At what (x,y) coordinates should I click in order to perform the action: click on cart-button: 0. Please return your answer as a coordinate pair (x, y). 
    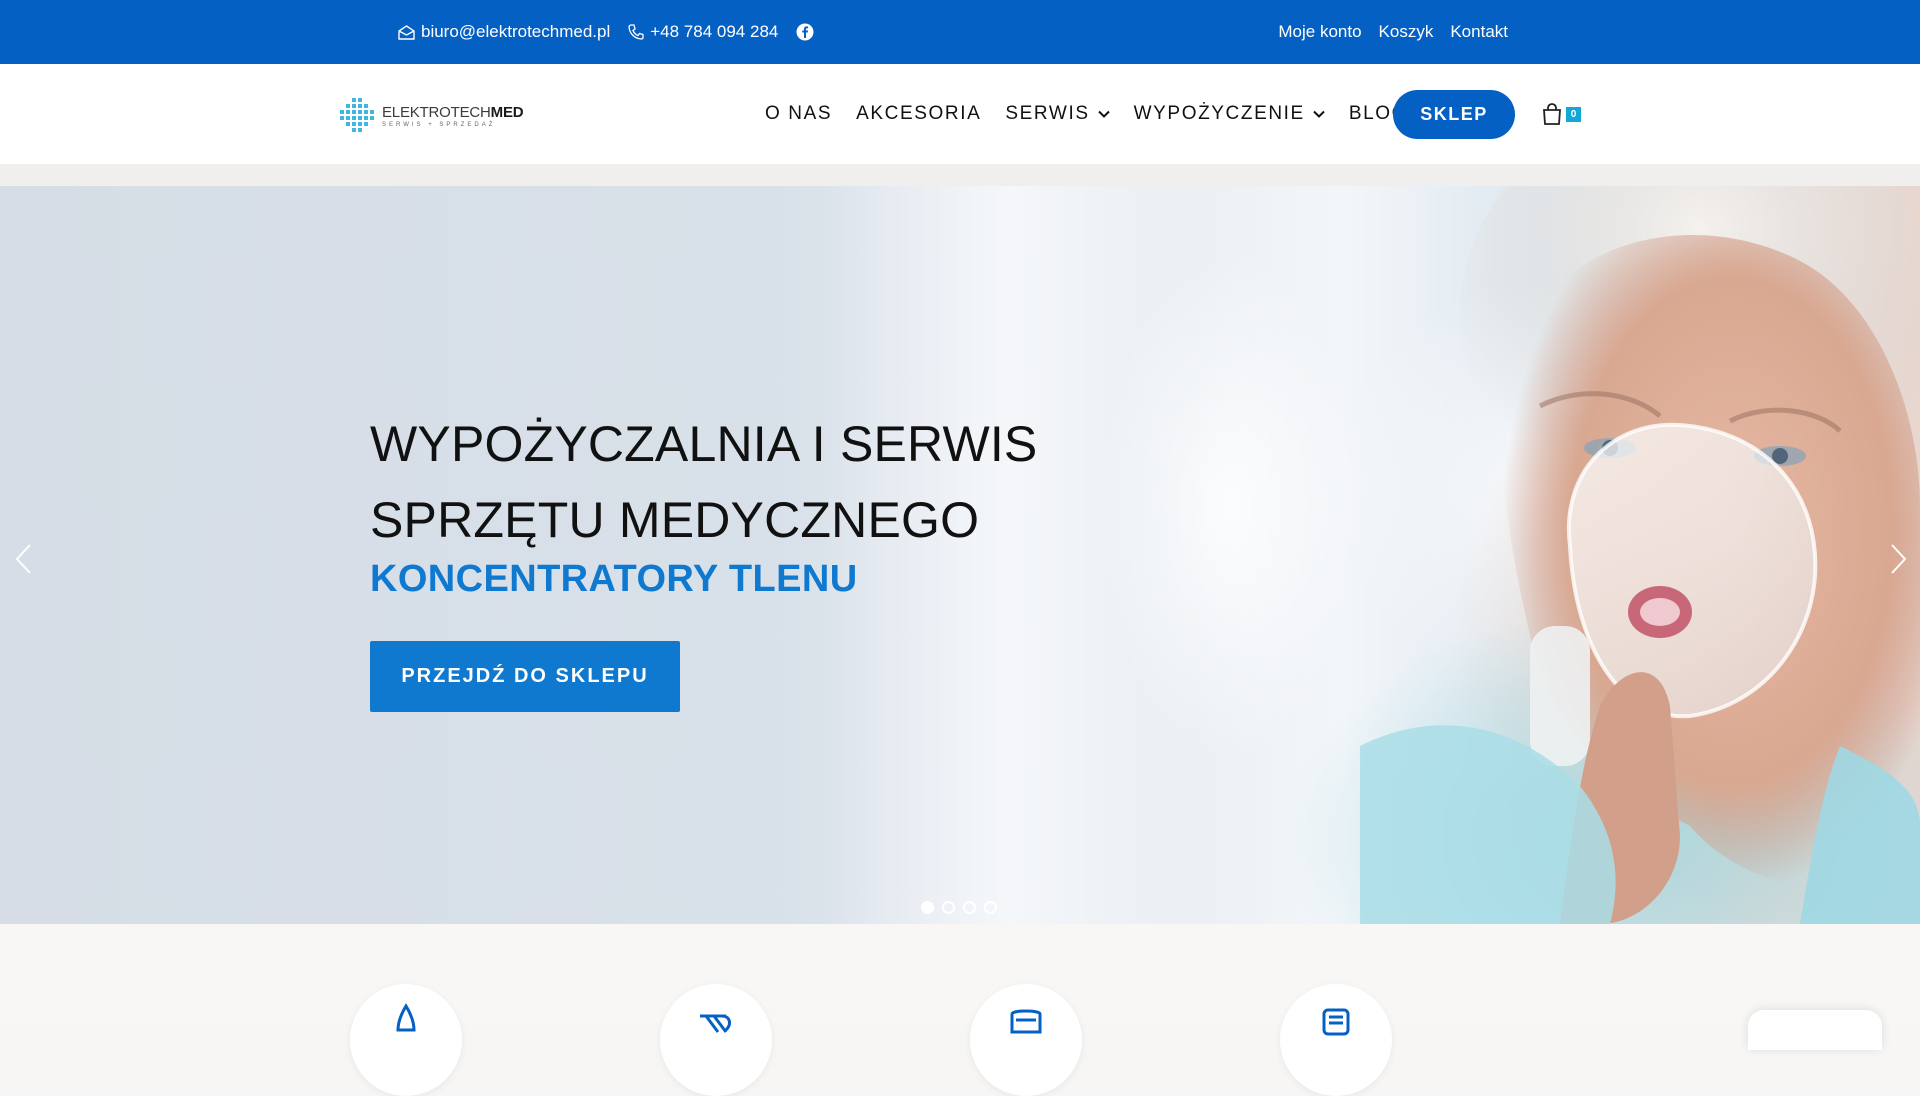
    Looking at the image, I should click on (1561, 116).